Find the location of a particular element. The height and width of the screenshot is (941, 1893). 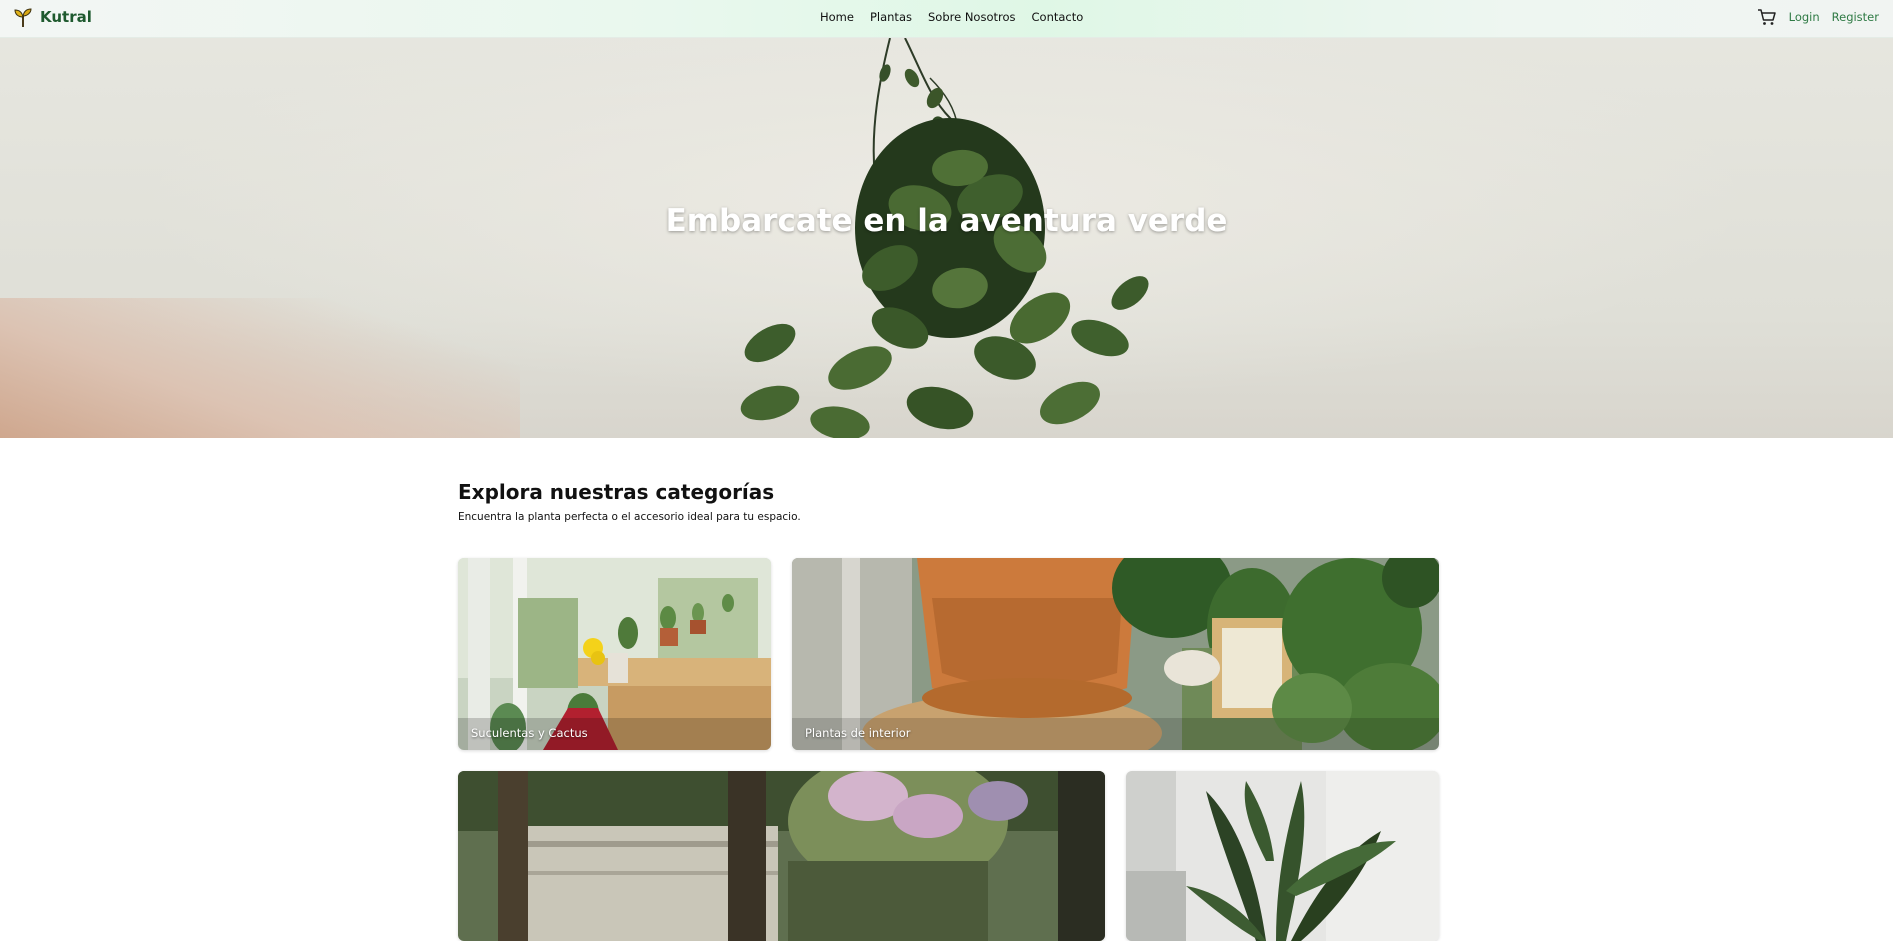

categories-title: Explora nuestras categorías is located at coordinates (616, 492).